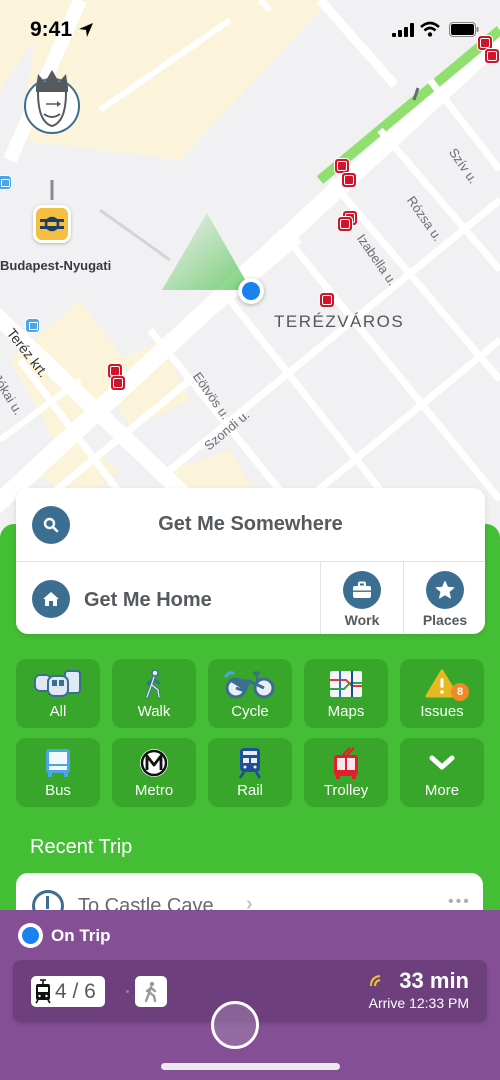 This screenshot has height=1080, width=500. I want to click on district-label: TERÉZVÁROS, so click(339, 321).